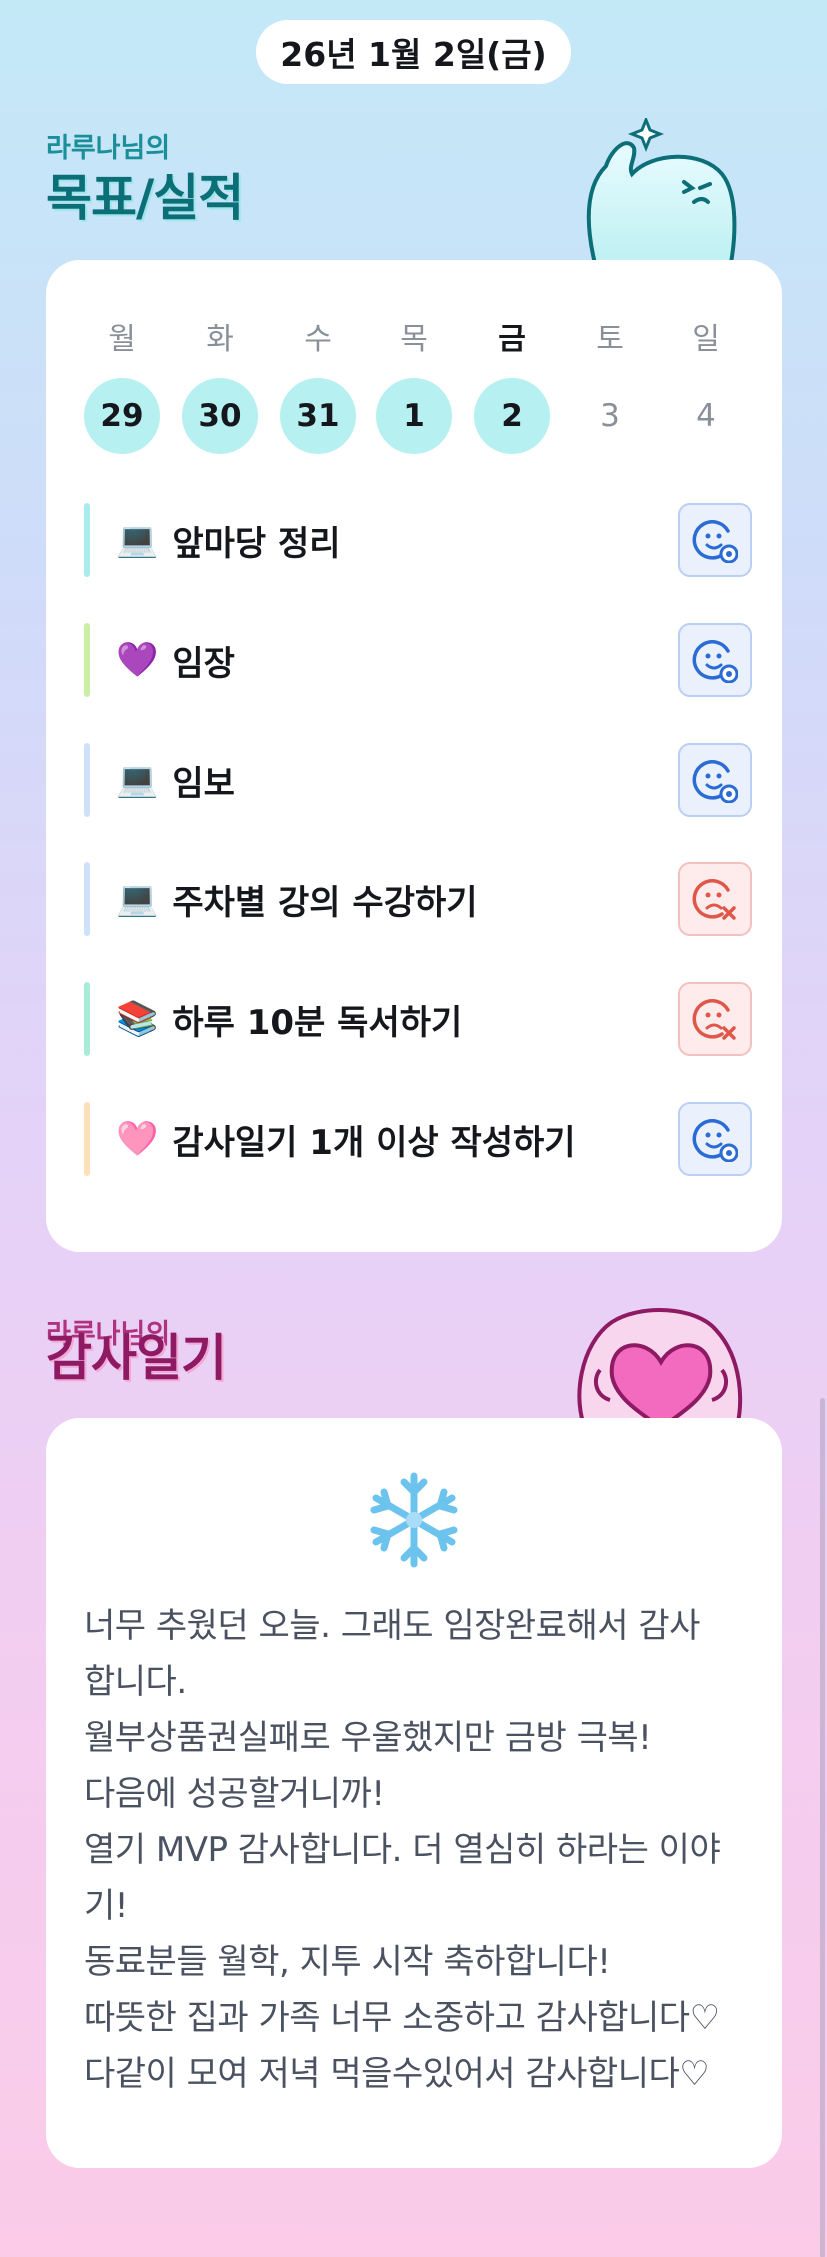 The width and height of the screenshot is (827, 2257). I want to click on goal-row: 💻 앞마당 정리, so click(418, 540).